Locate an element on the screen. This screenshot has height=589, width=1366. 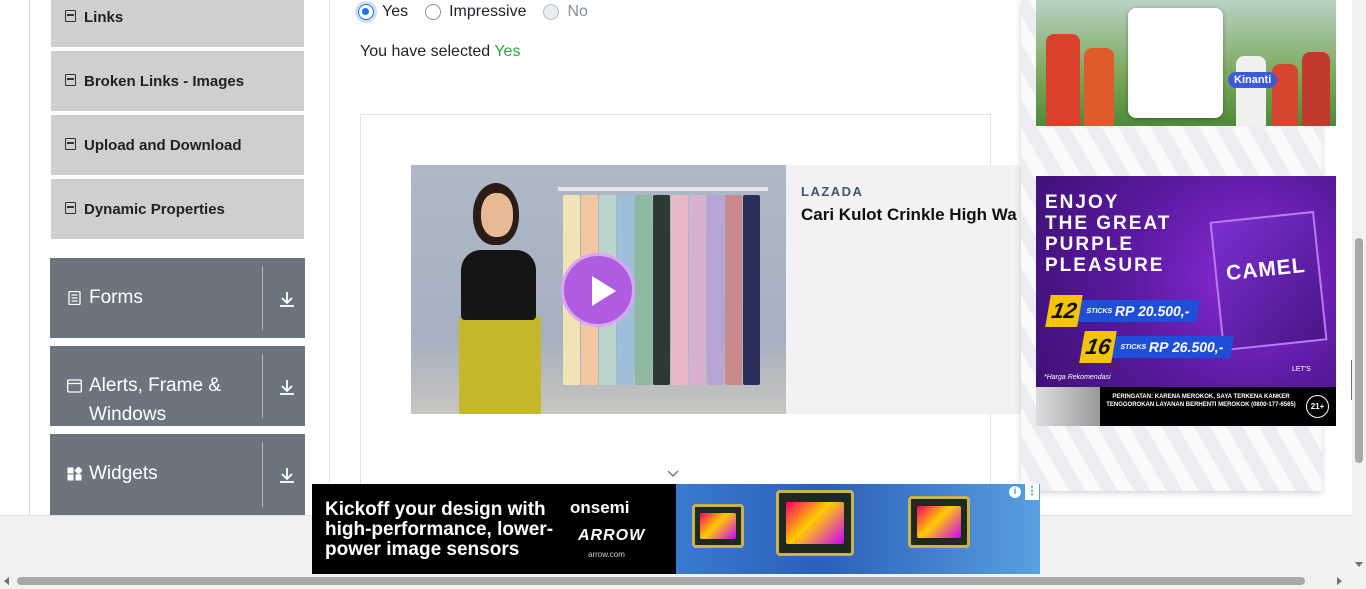
menu-item-label: Upload and Download is located at coordinates (163, 145).